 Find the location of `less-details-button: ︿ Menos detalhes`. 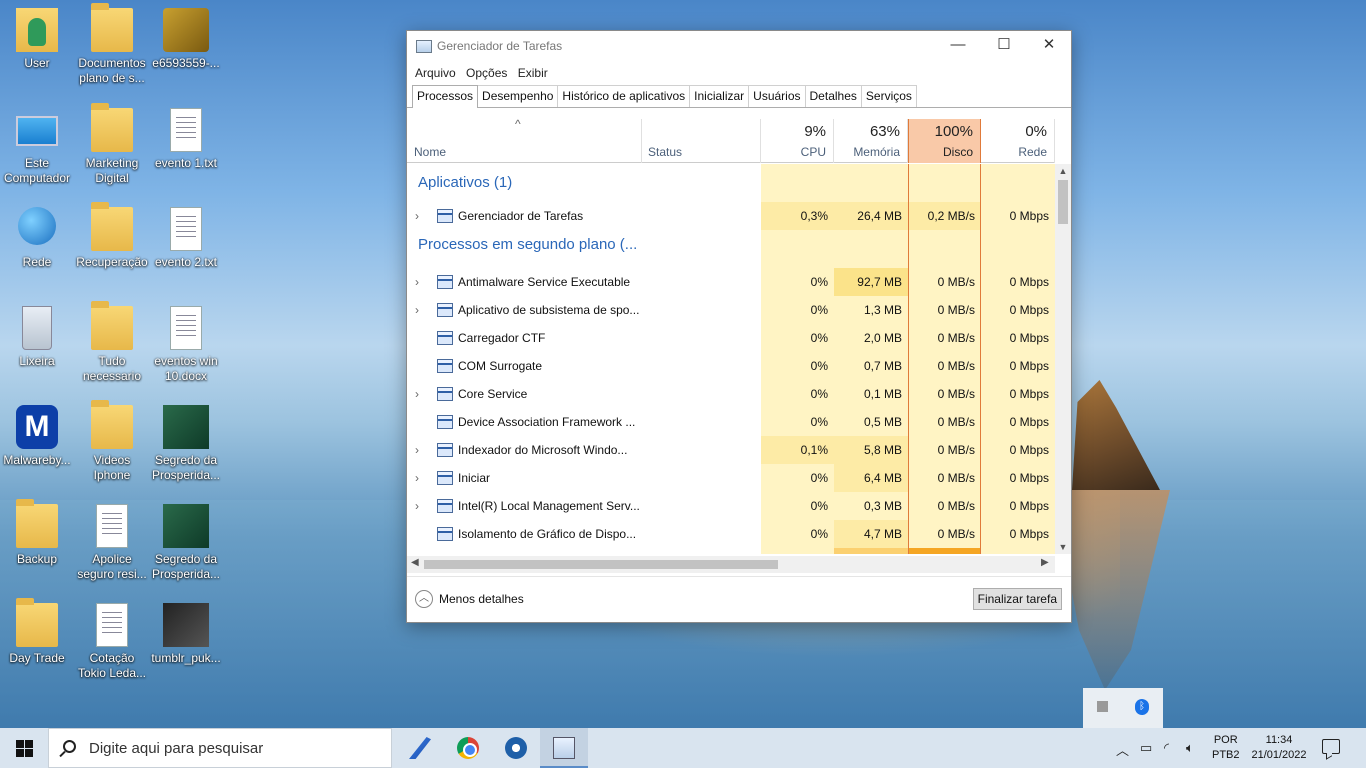

less-details-button: ︿ Menos detalhes is located at coordinates (469, 599).